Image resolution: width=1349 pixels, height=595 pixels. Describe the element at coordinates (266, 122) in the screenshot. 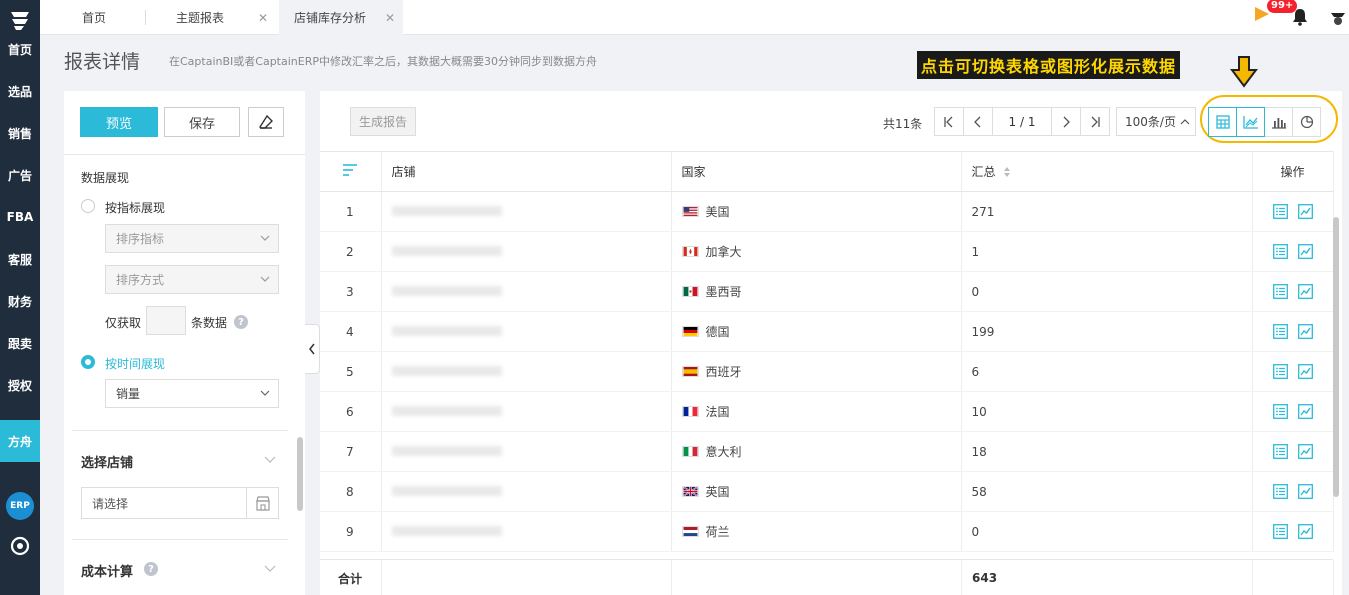

I see `clear-button` at that location.